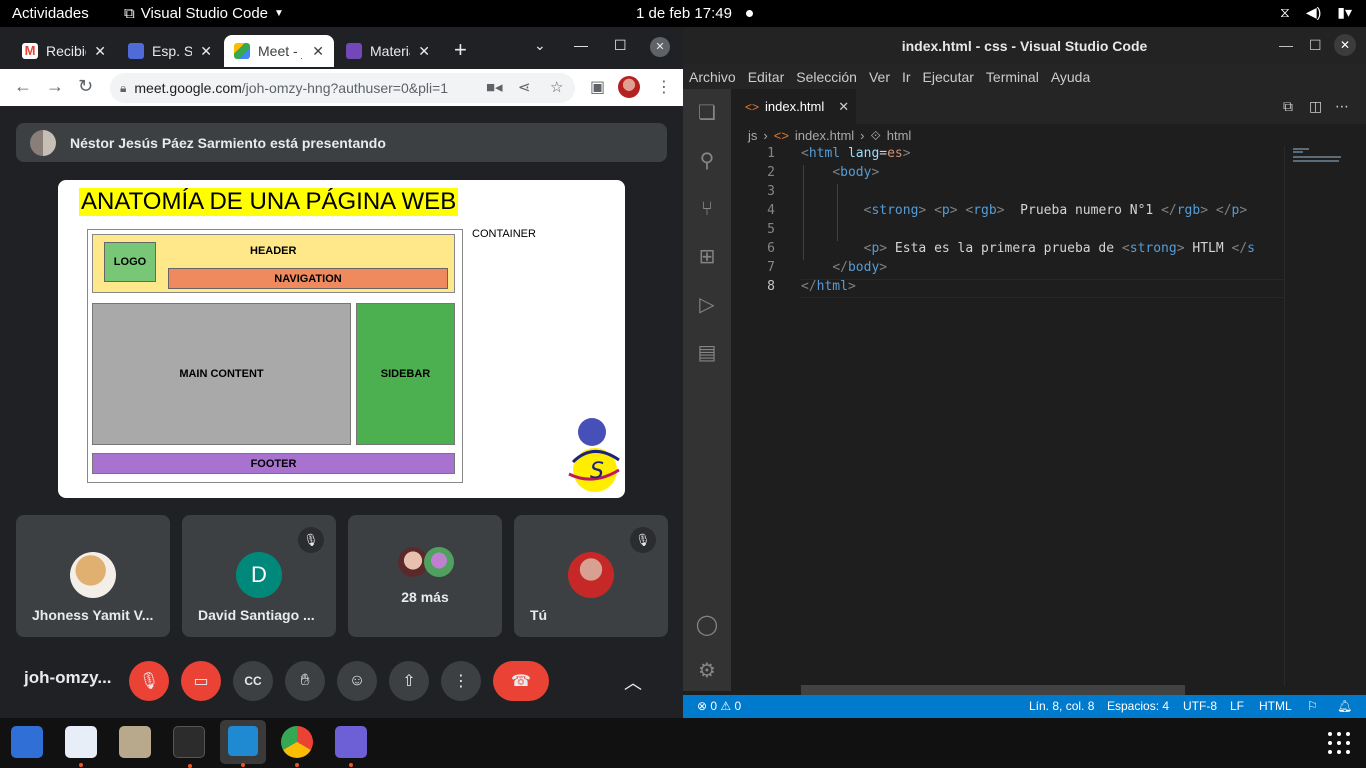  Describe the element at coordinates (135, 742) in the screenshot. I see `files-icon` at that location.